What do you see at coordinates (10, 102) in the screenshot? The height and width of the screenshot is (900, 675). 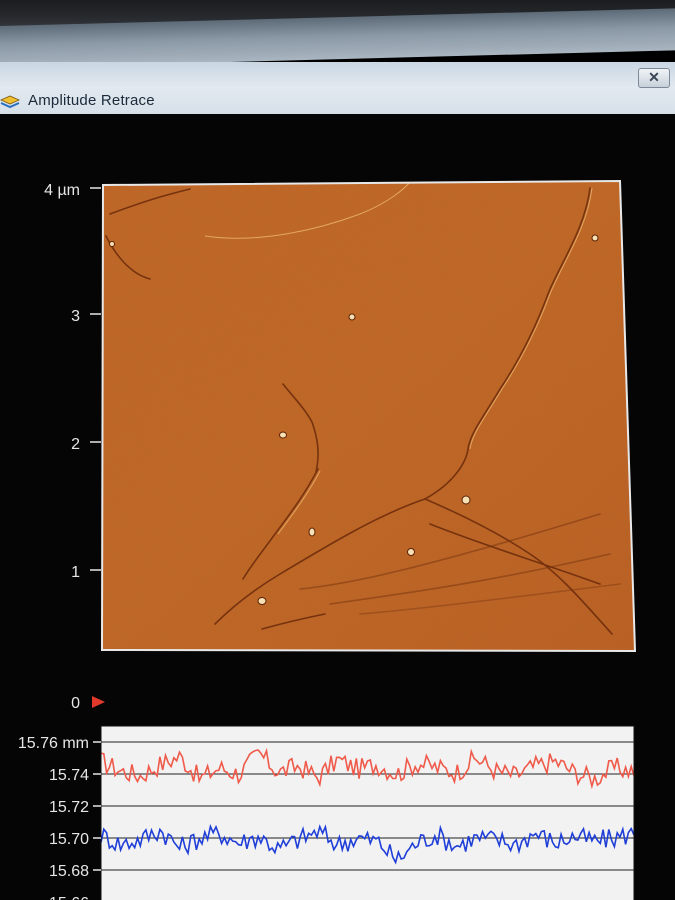 I see `layers-icon` at bounding box center [10, 102].